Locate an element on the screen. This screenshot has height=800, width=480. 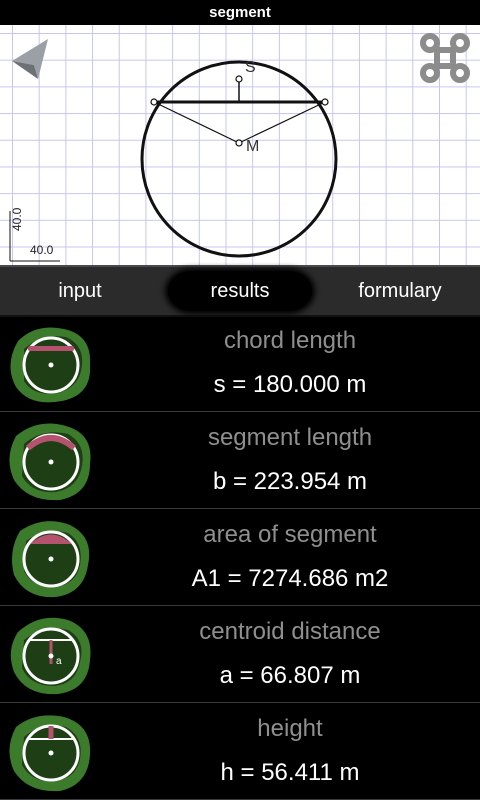
svg-text: a is located at coordinates (59, 661).